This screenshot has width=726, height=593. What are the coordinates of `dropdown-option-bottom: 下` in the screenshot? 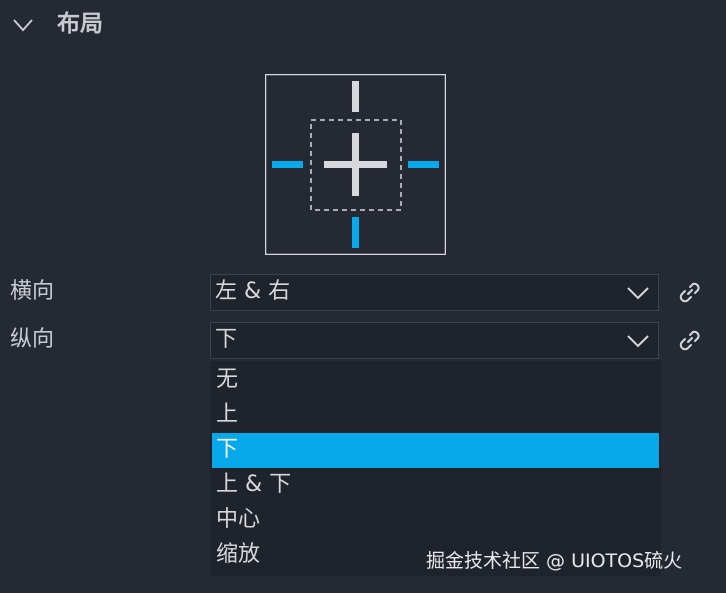 It's located at (435, 450).